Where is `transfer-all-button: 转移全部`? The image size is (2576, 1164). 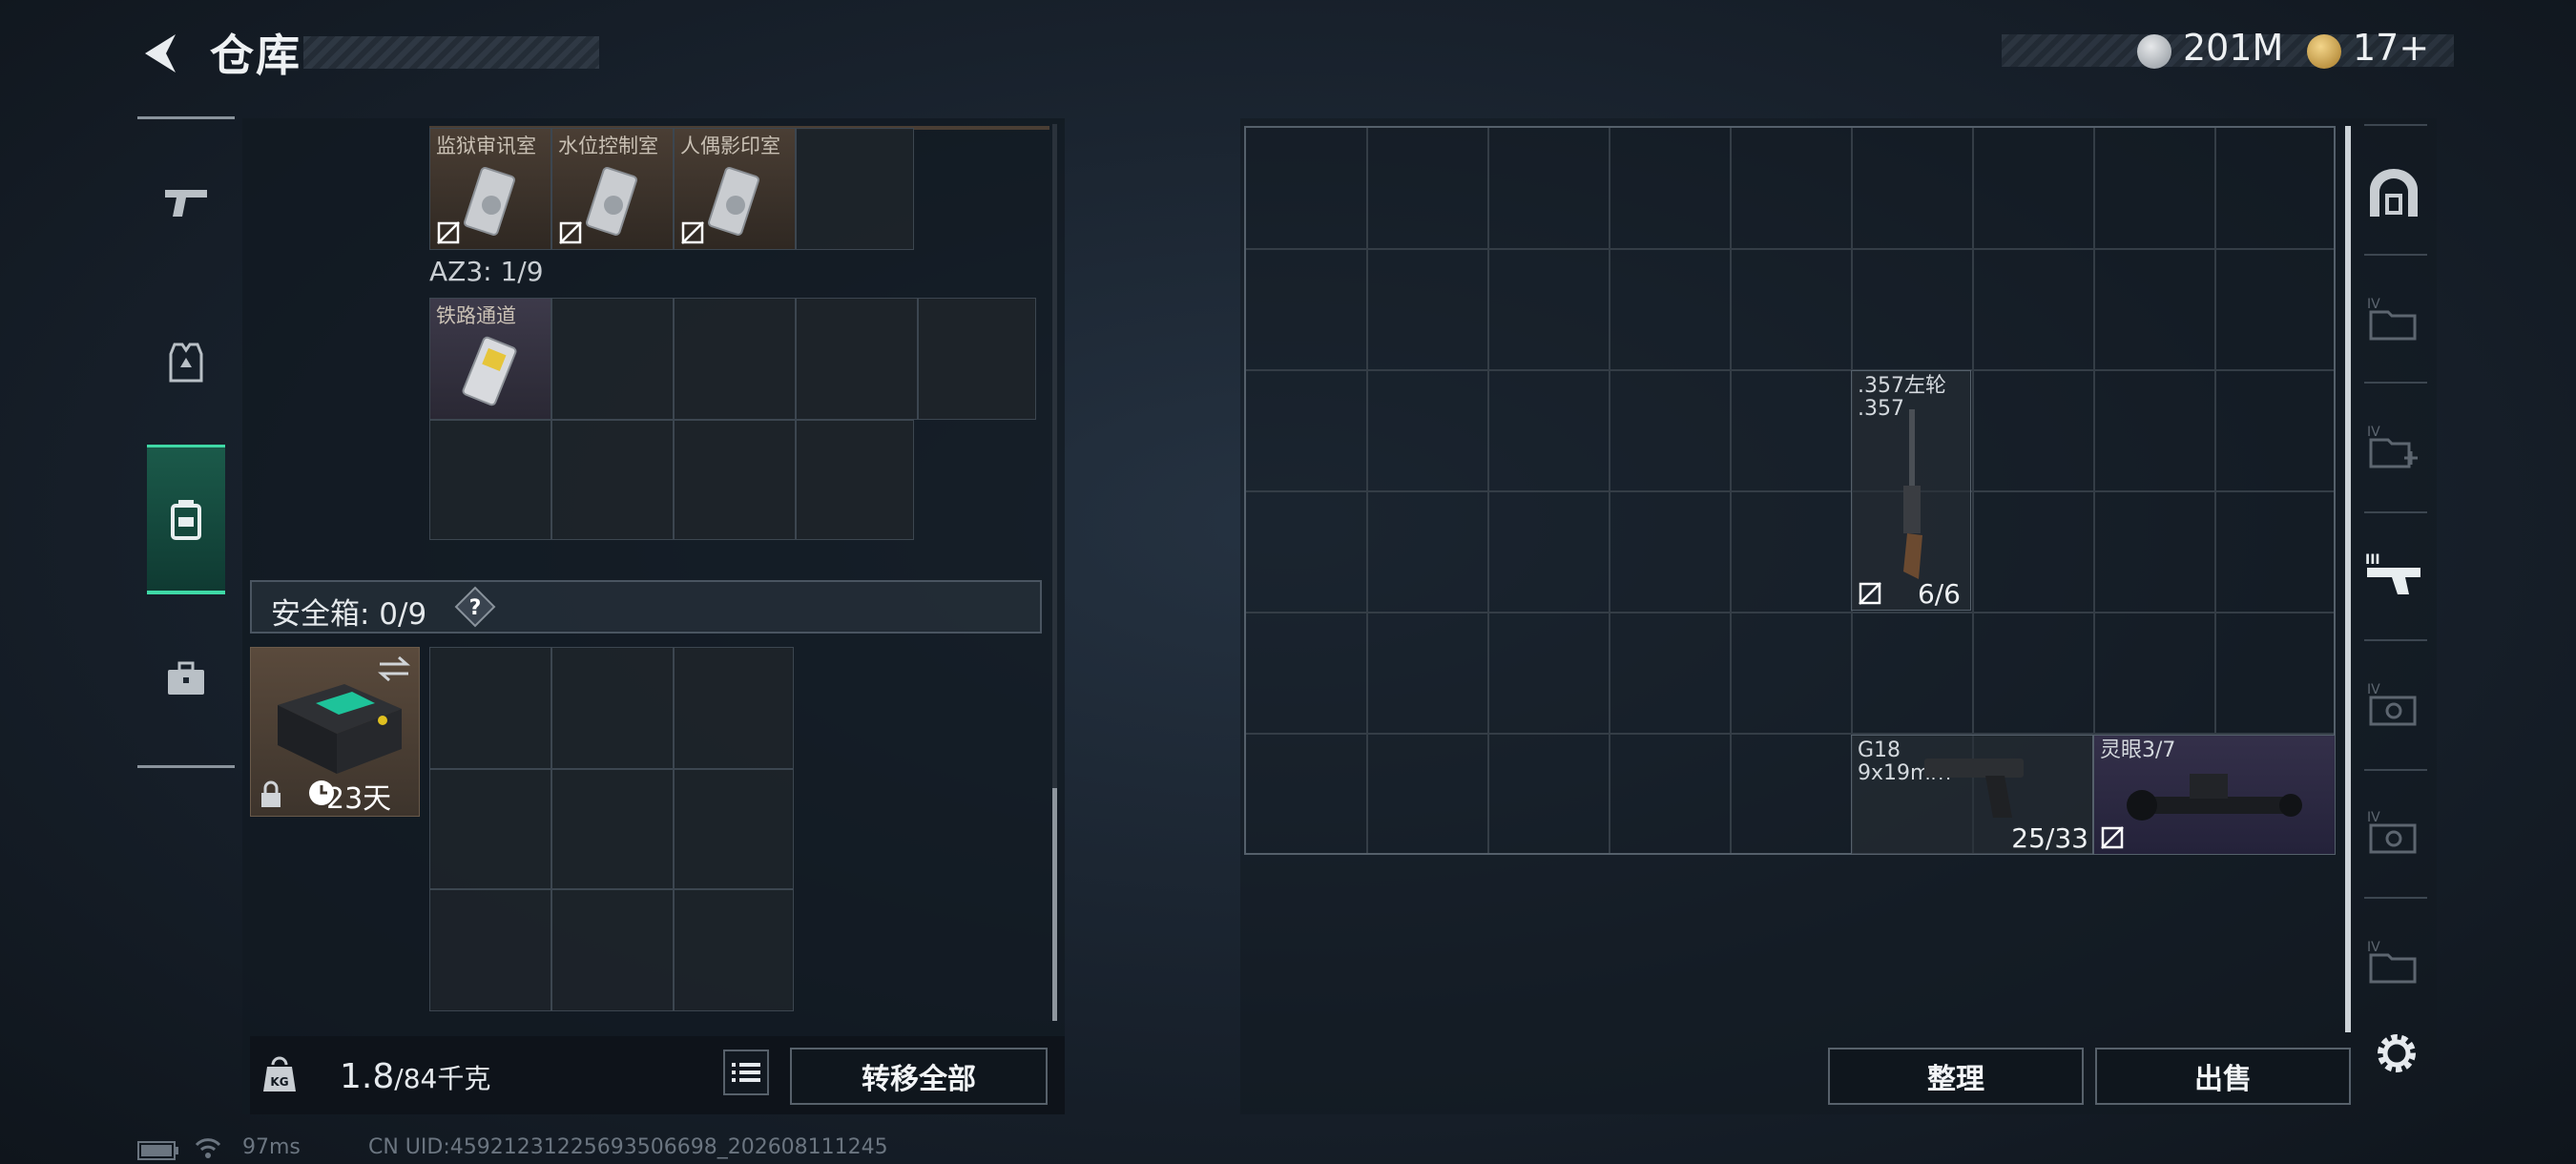
transfer-all-button: 转移全部 is located at coordinates (919, 1077).